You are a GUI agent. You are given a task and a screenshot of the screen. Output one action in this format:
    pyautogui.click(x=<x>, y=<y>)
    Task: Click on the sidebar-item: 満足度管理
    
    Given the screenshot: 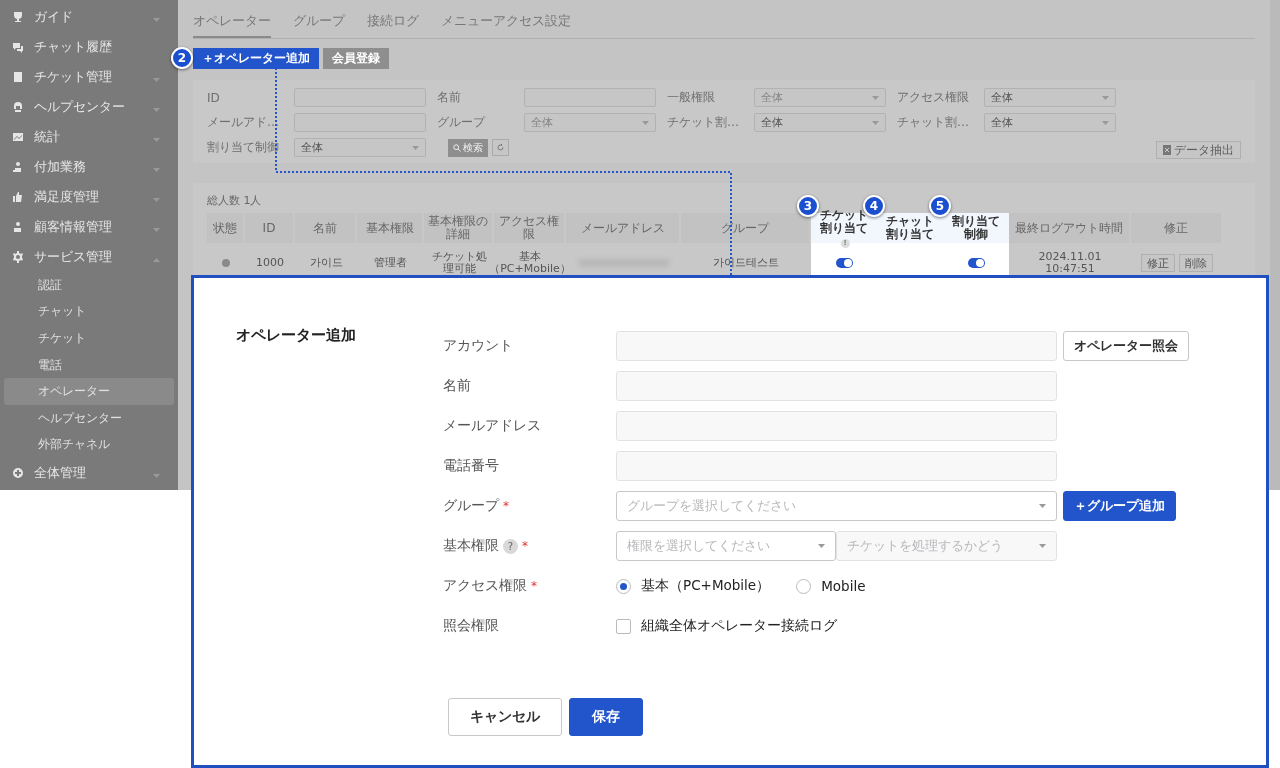 What is the action you would take?
    pyautogui.click(x=85, y=197)
    